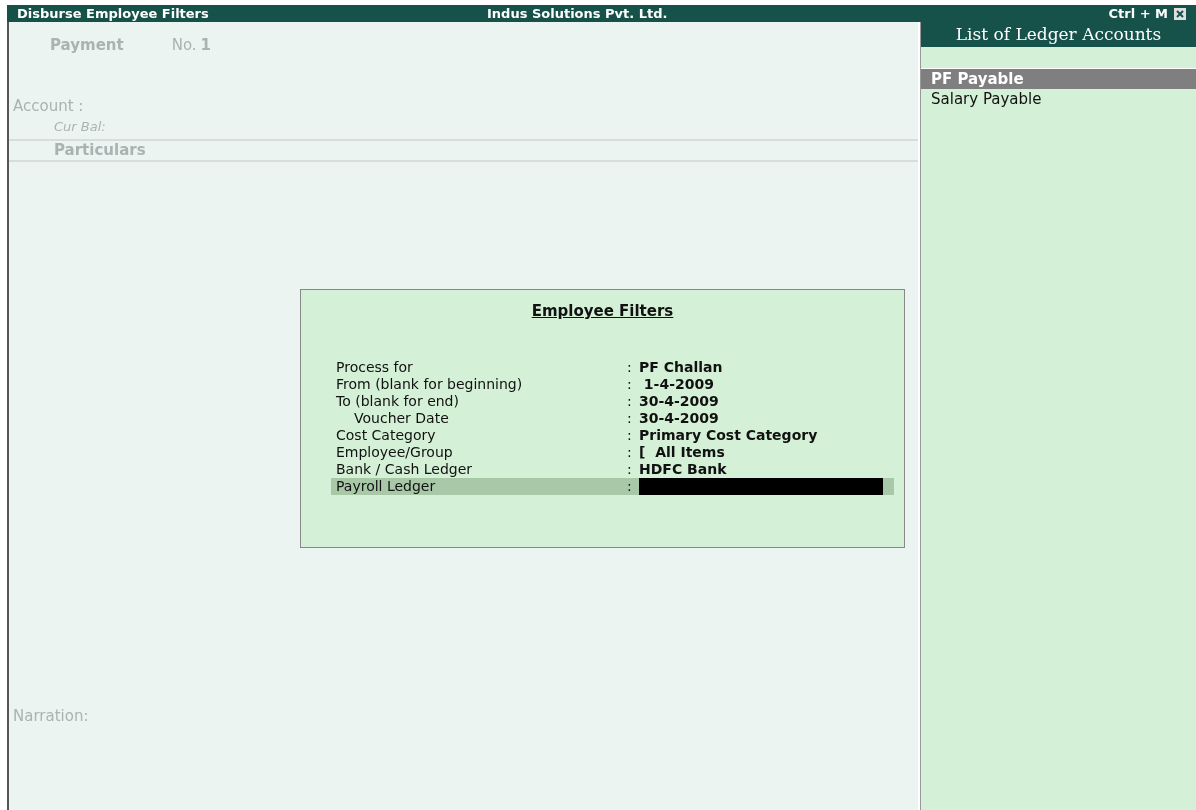  I want to click on balance-label: Cur Bal:, so click(80, 127).